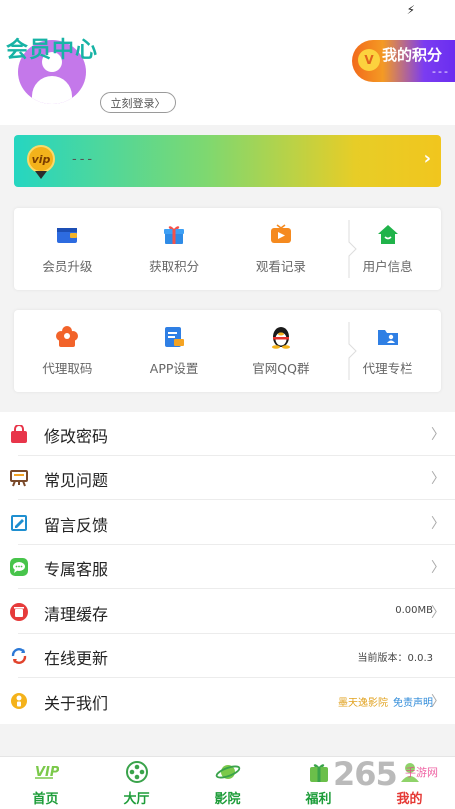 This screenshot has height=809, width=455. I want to click on grid-label: 会员升级, so click(67, 266).